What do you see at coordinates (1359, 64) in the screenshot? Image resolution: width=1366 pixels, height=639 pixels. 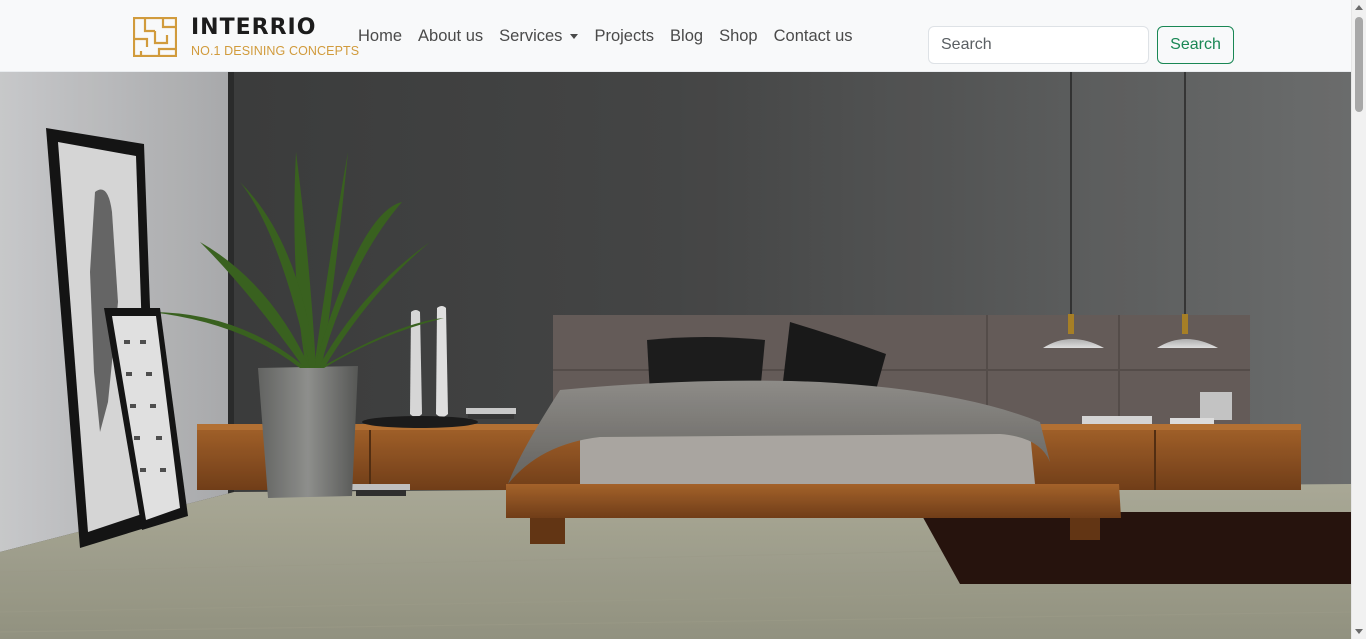 I see `scrollbar-thumb` at bounding box center [1359, 64].